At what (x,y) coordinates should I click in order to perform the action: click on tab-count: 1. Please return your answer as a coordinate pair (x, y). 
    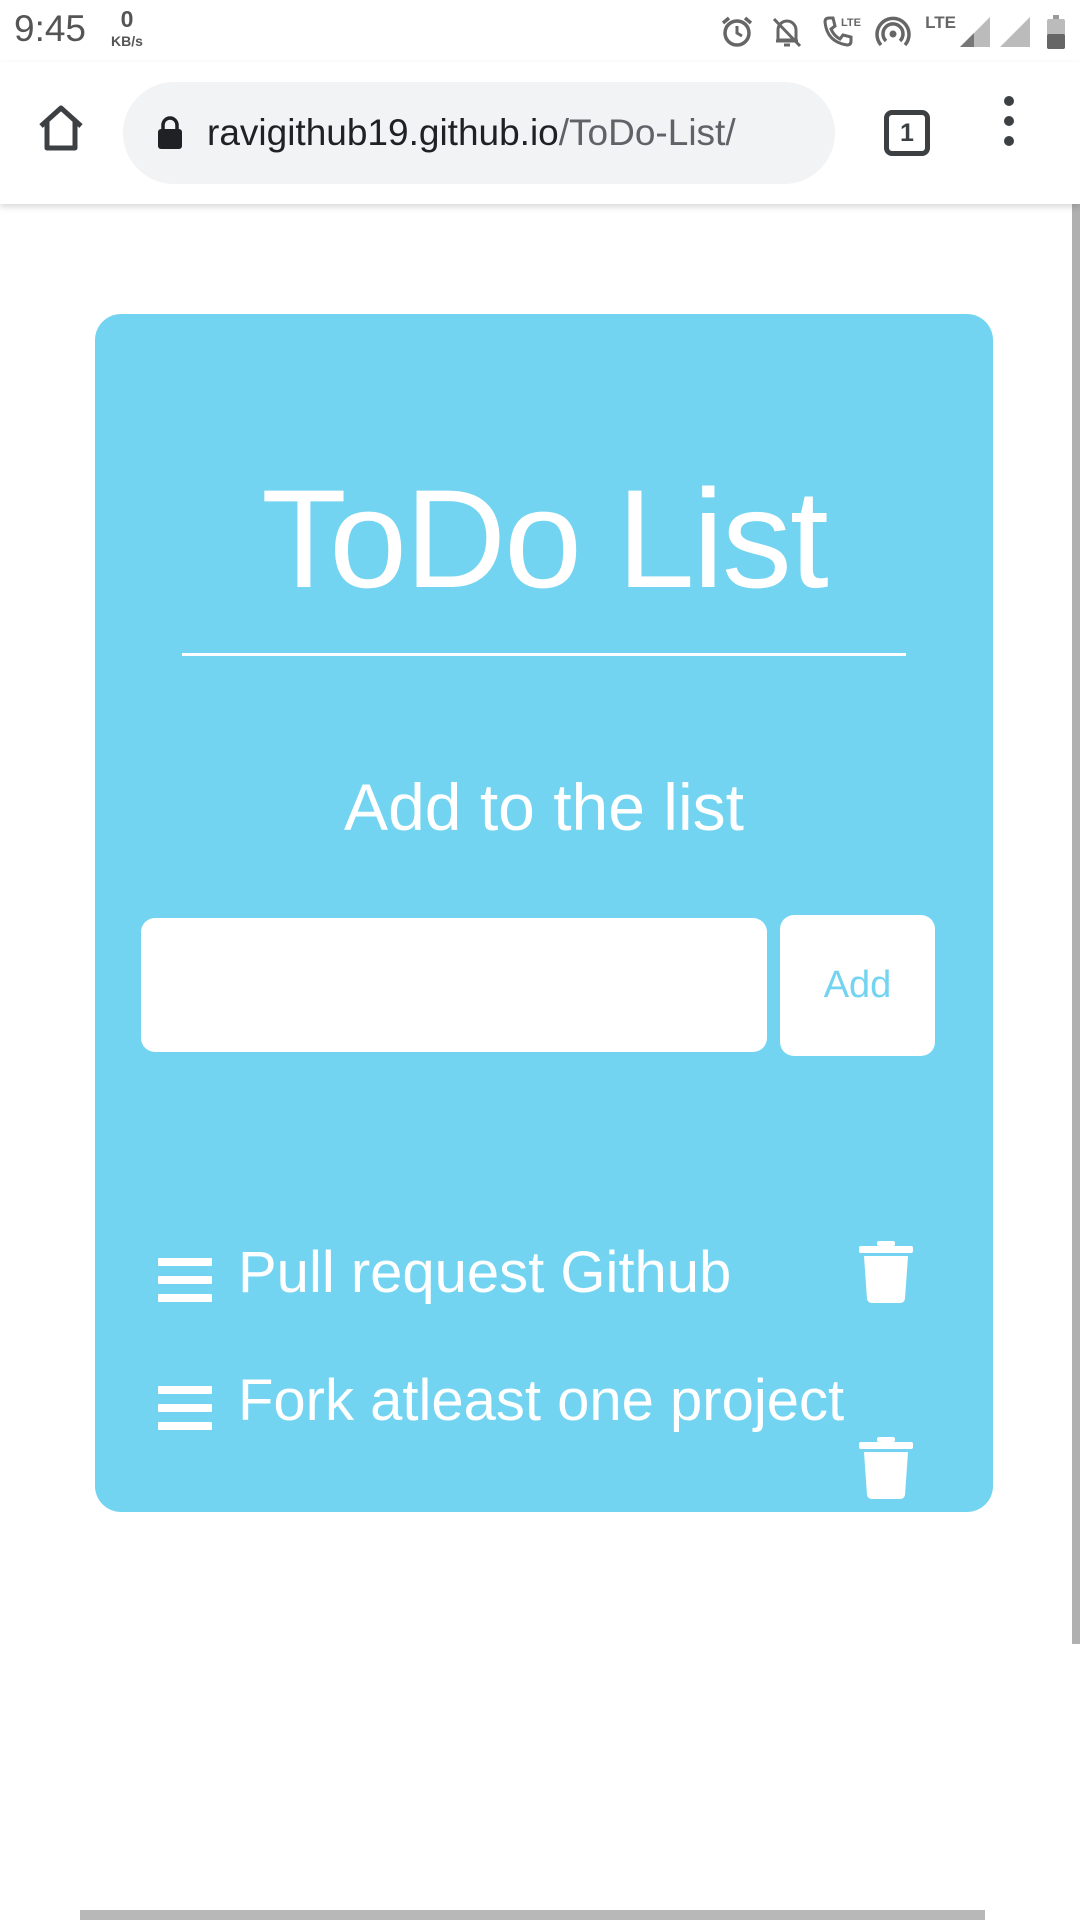
    Looking at the image, I should click on (907, 132).